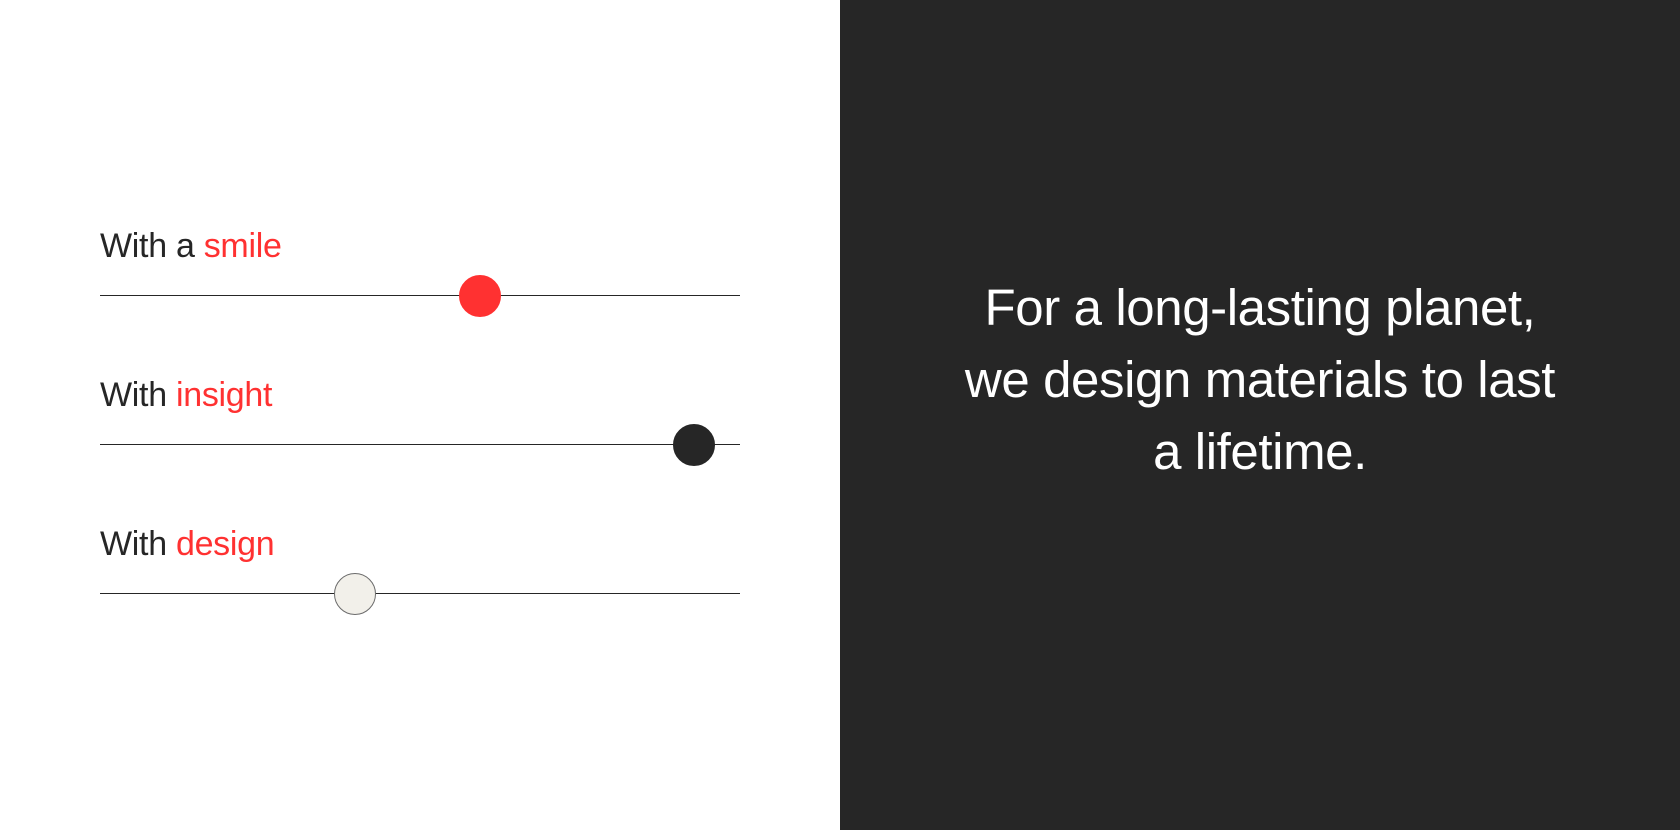 This screenshot has height=830, width=1680. I want to click on slider-label-design: With design, so click(187, 544).